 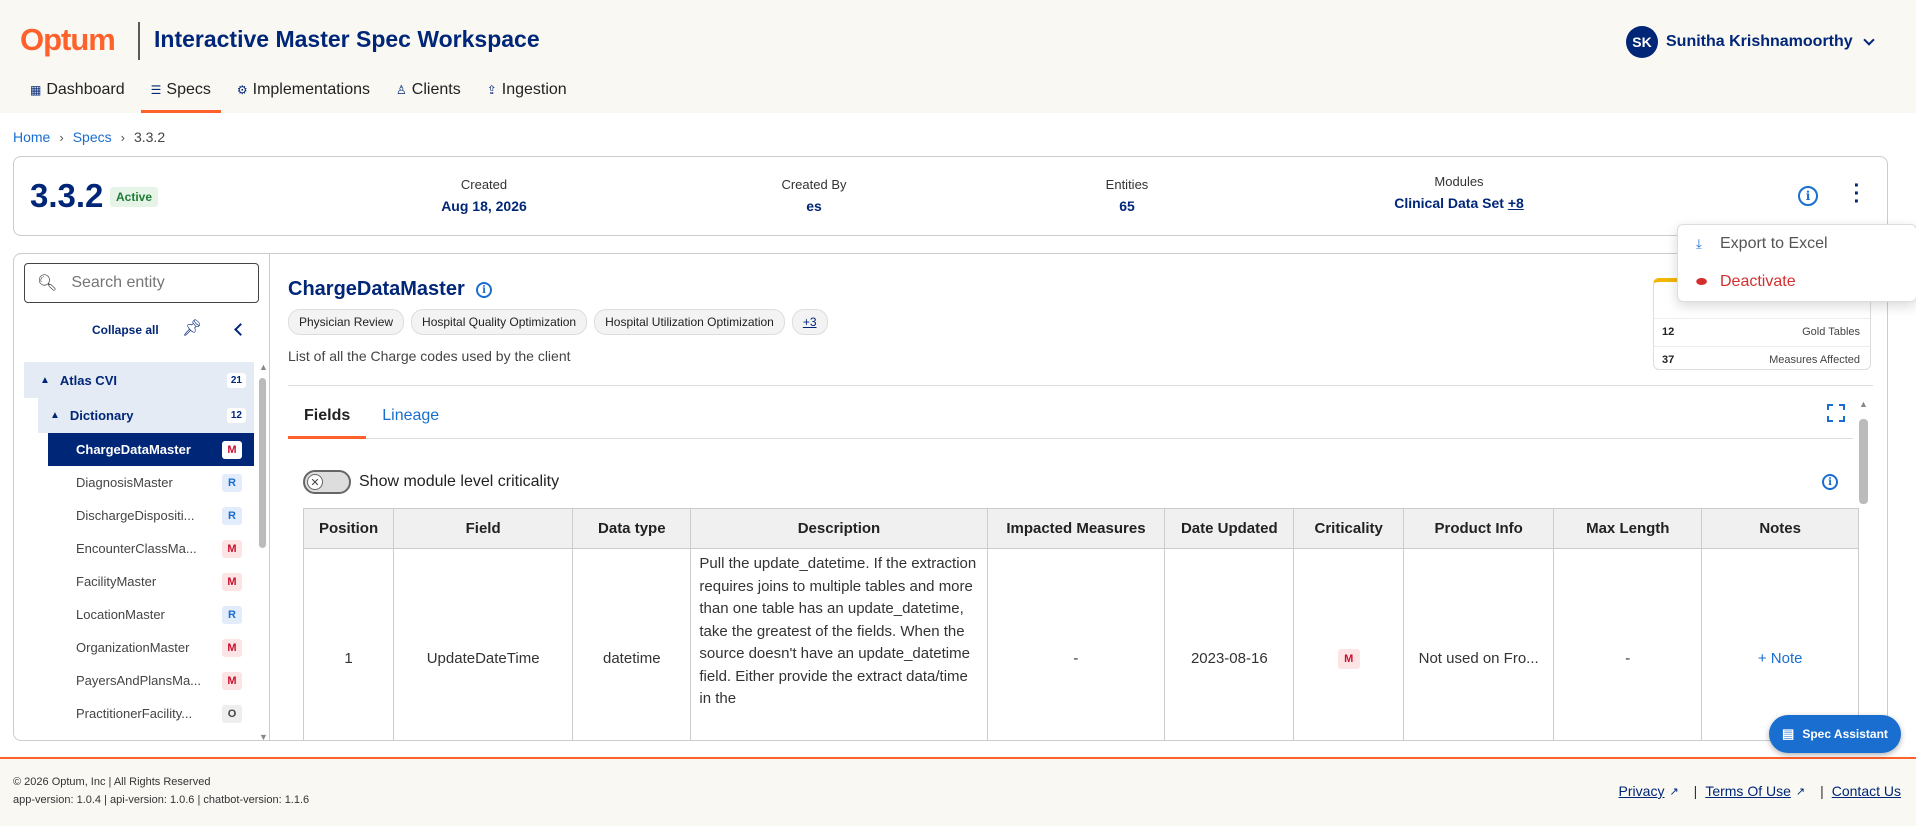 What do you see at coordinates (1836, 413) in the screenshot?
I see `expand-fullscreen-icon` at bounding box center [1836, 413].